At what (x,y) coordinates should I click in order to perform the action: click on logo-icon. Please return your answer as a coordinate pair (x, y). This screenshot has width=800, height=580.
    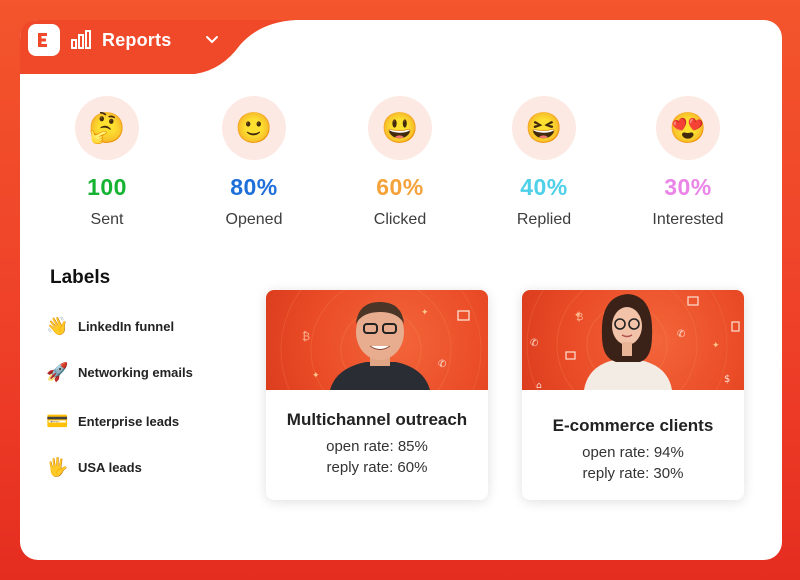
    Looking at the image, I should click on (42, 40).